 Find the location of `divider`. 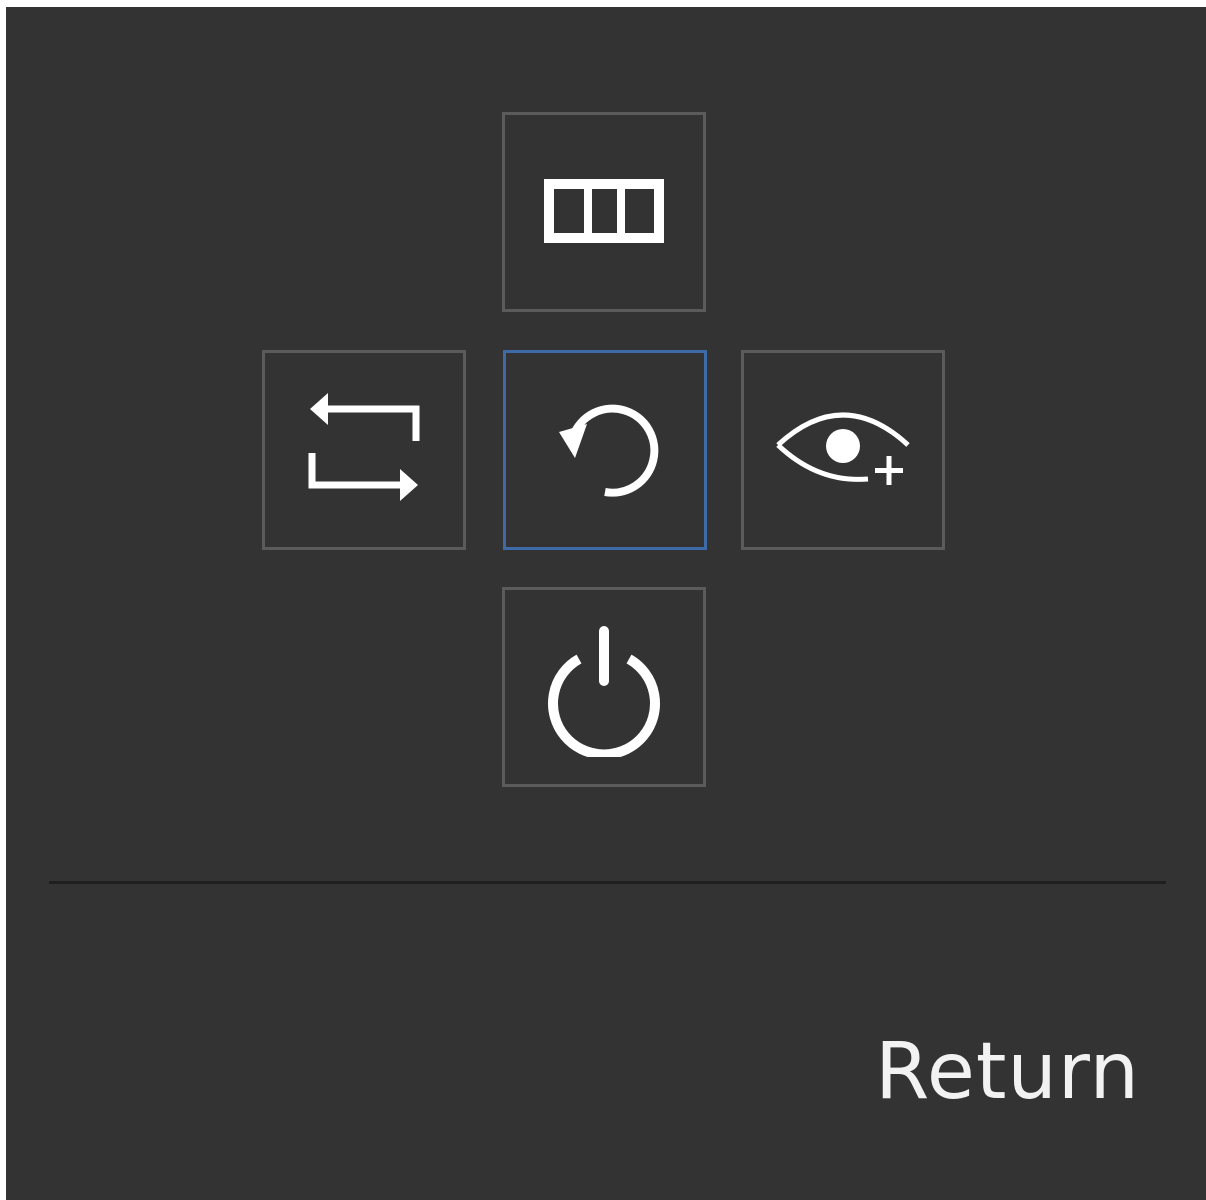

divider is located at coordinates (607, 882).